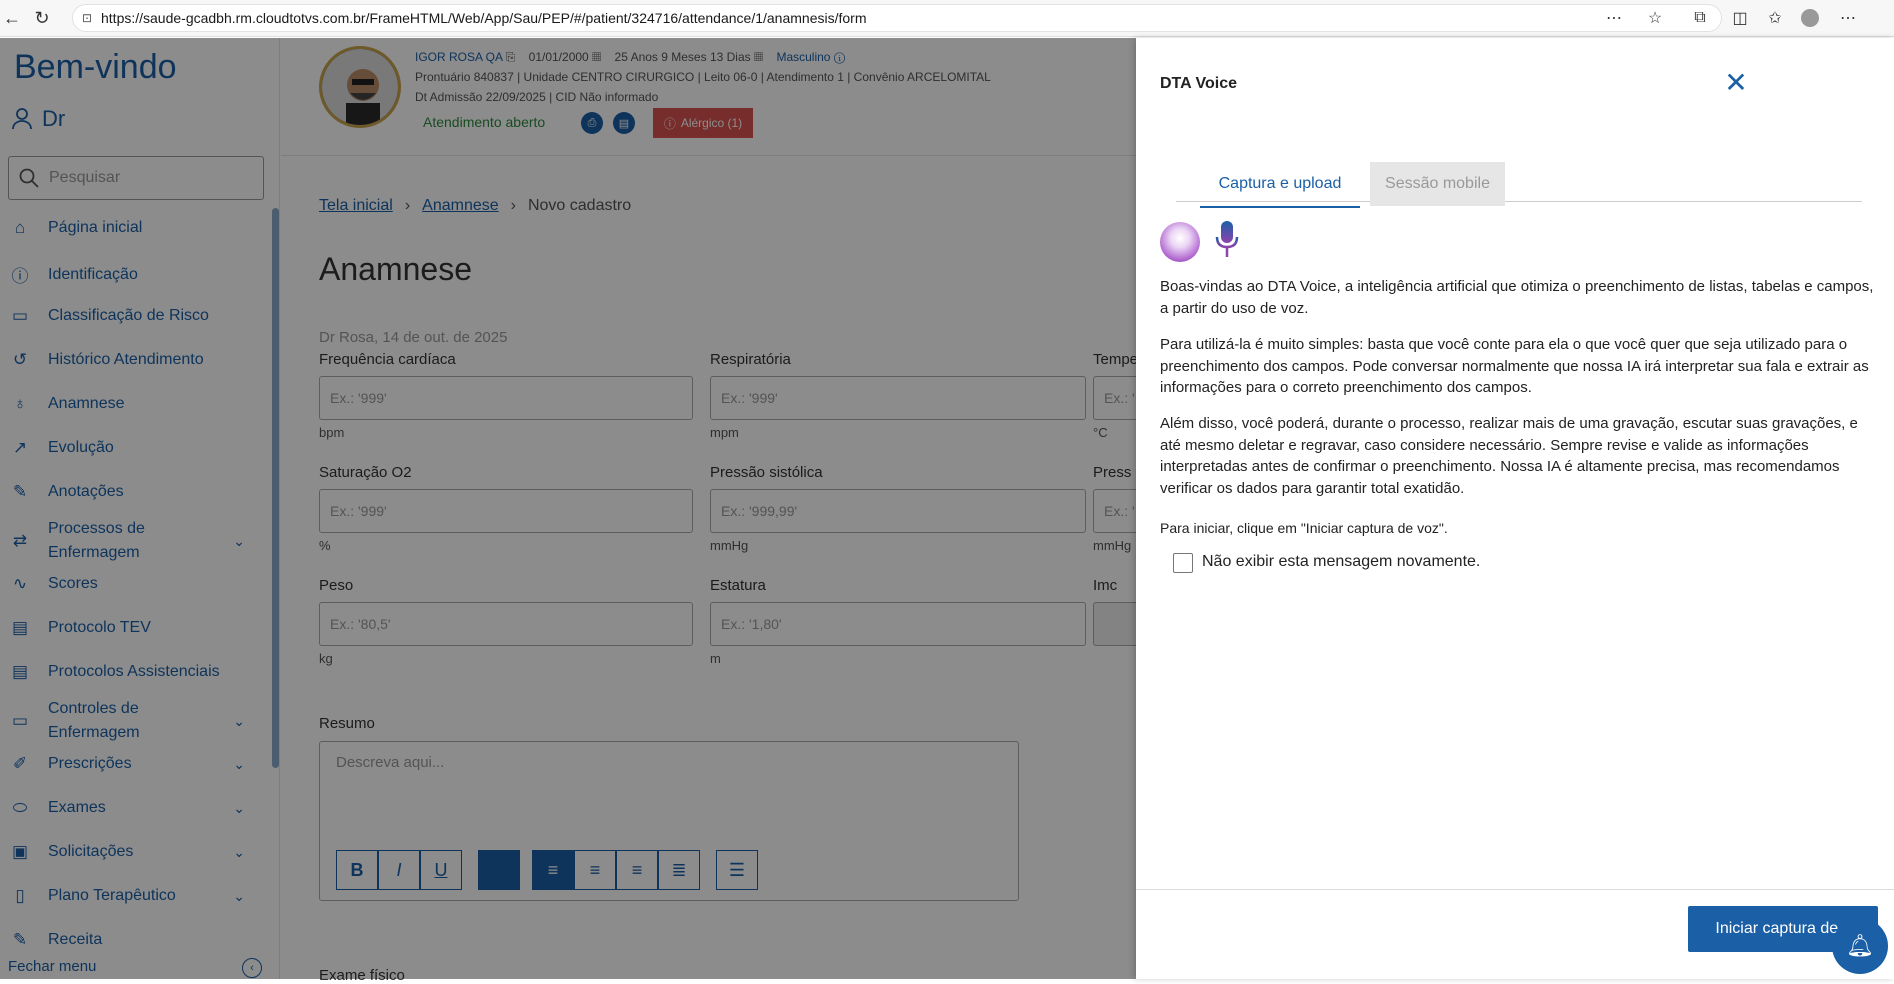 This screenshot has width=1894, height=984. I want to click on extensions-icon: ⧉, so click(1700, 18).